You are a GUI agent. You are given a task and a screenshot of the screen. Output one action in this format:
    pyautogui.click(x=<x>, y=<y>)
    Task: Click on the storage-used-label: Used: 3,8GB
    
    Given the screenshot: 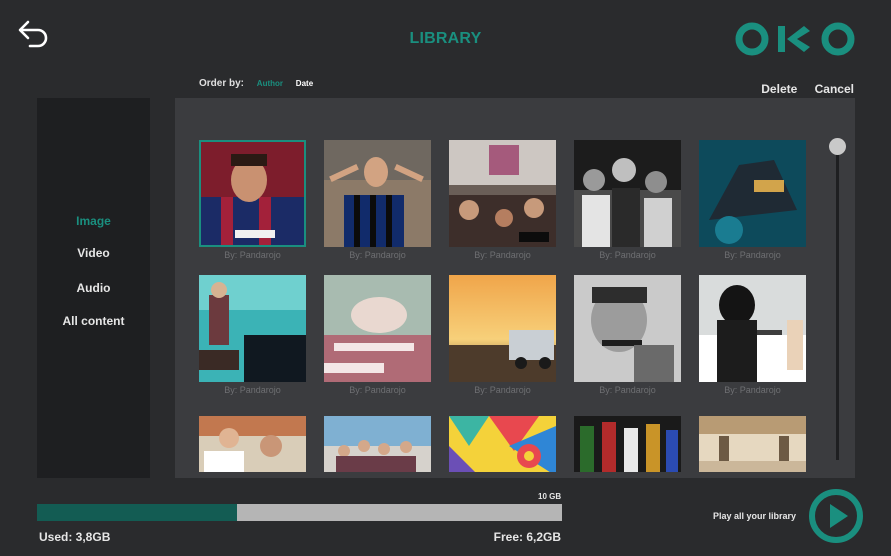 What is the action you would take?
    pyautogui.click(x=75, y=537)
    